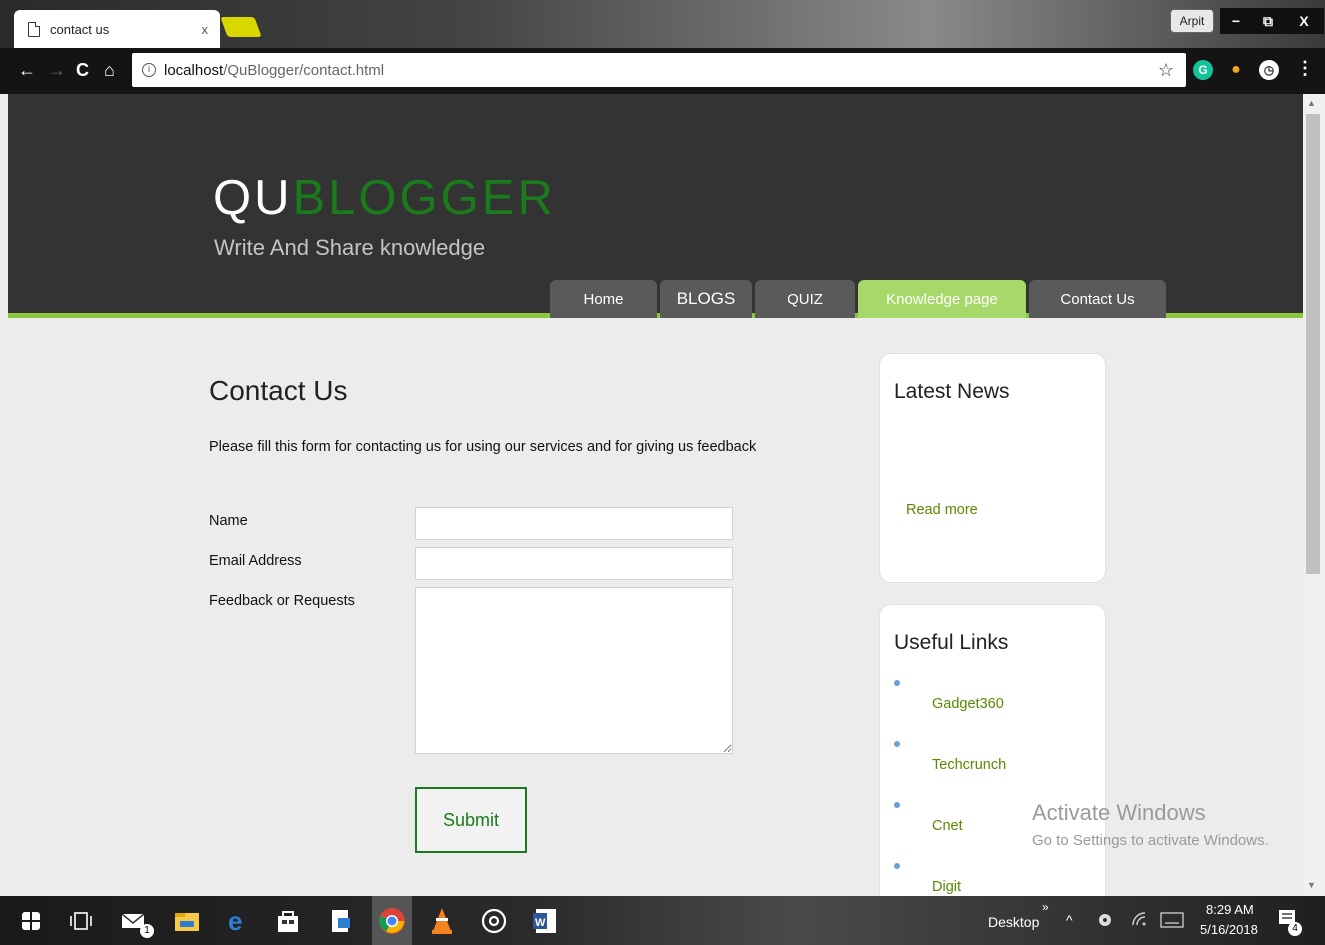 The height and width of the screenshot is (945, 1325). I want to click on nav-quiz: QUIZ, so click(805, 299).